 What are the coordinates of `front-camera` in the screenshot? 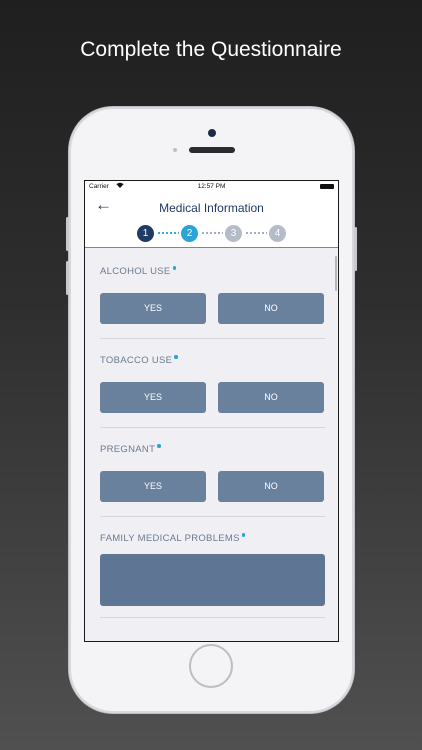 It's located at (212, 133).